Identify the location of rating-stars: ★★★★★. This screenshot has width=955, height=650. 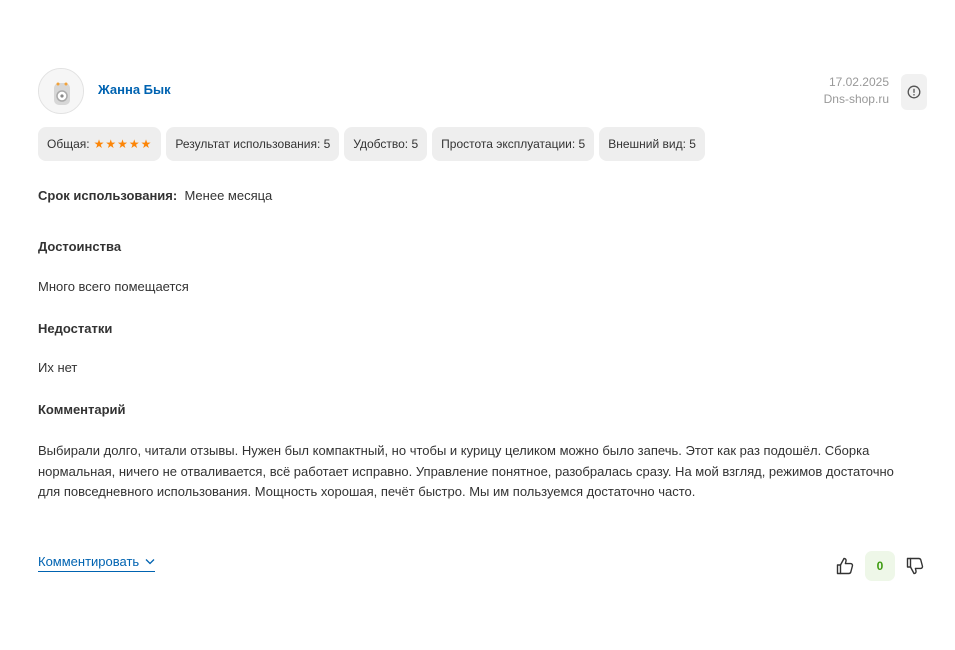
(123, 144).